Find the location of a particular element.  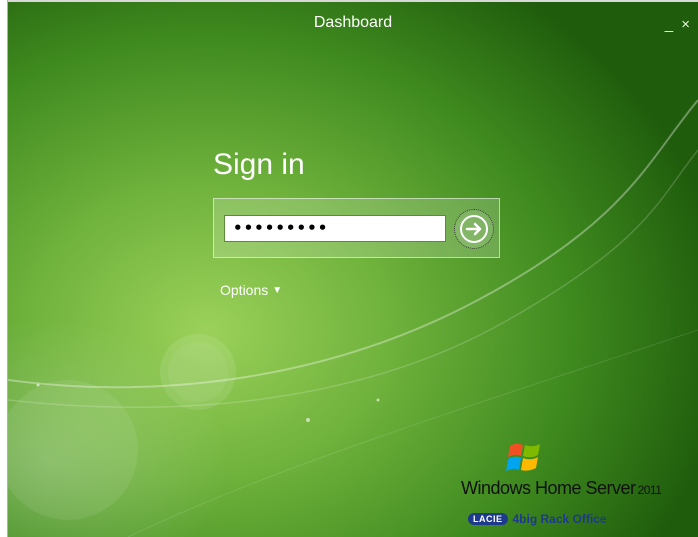

window-title: Dashboard is located at coordinates (353, 22).